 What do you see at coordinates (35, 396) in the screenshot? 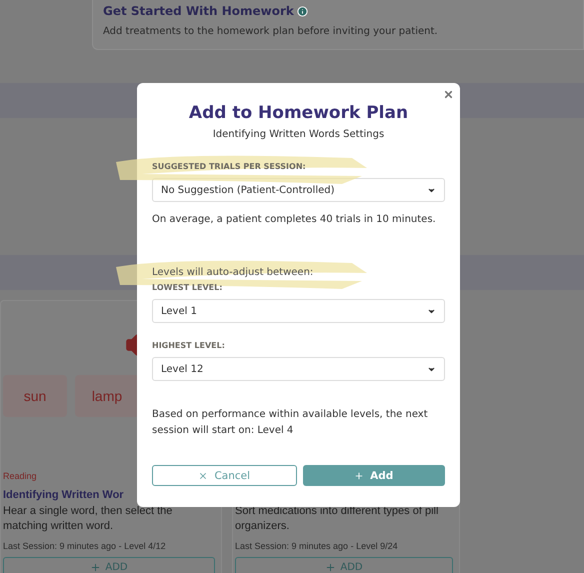
I see `word-tile: sun` at bounding box center [35, 396].